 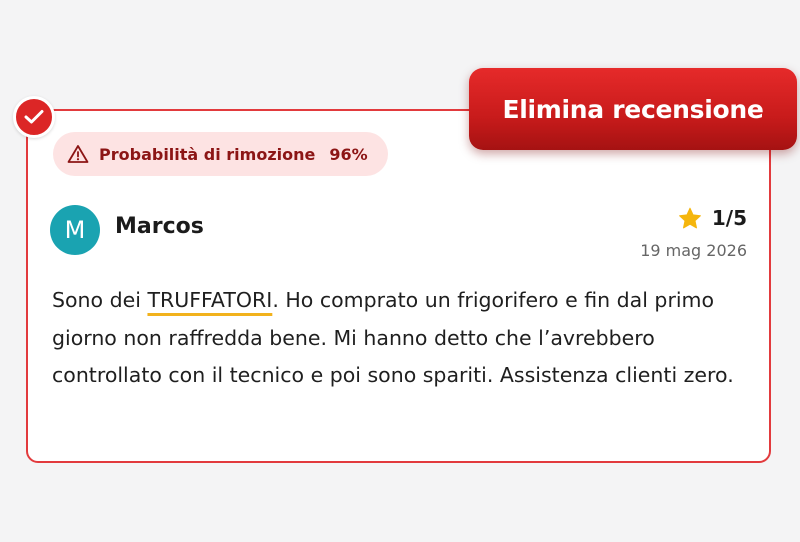 I want to click on review-date: 19 mag 2026, so click(x=693, y=250).